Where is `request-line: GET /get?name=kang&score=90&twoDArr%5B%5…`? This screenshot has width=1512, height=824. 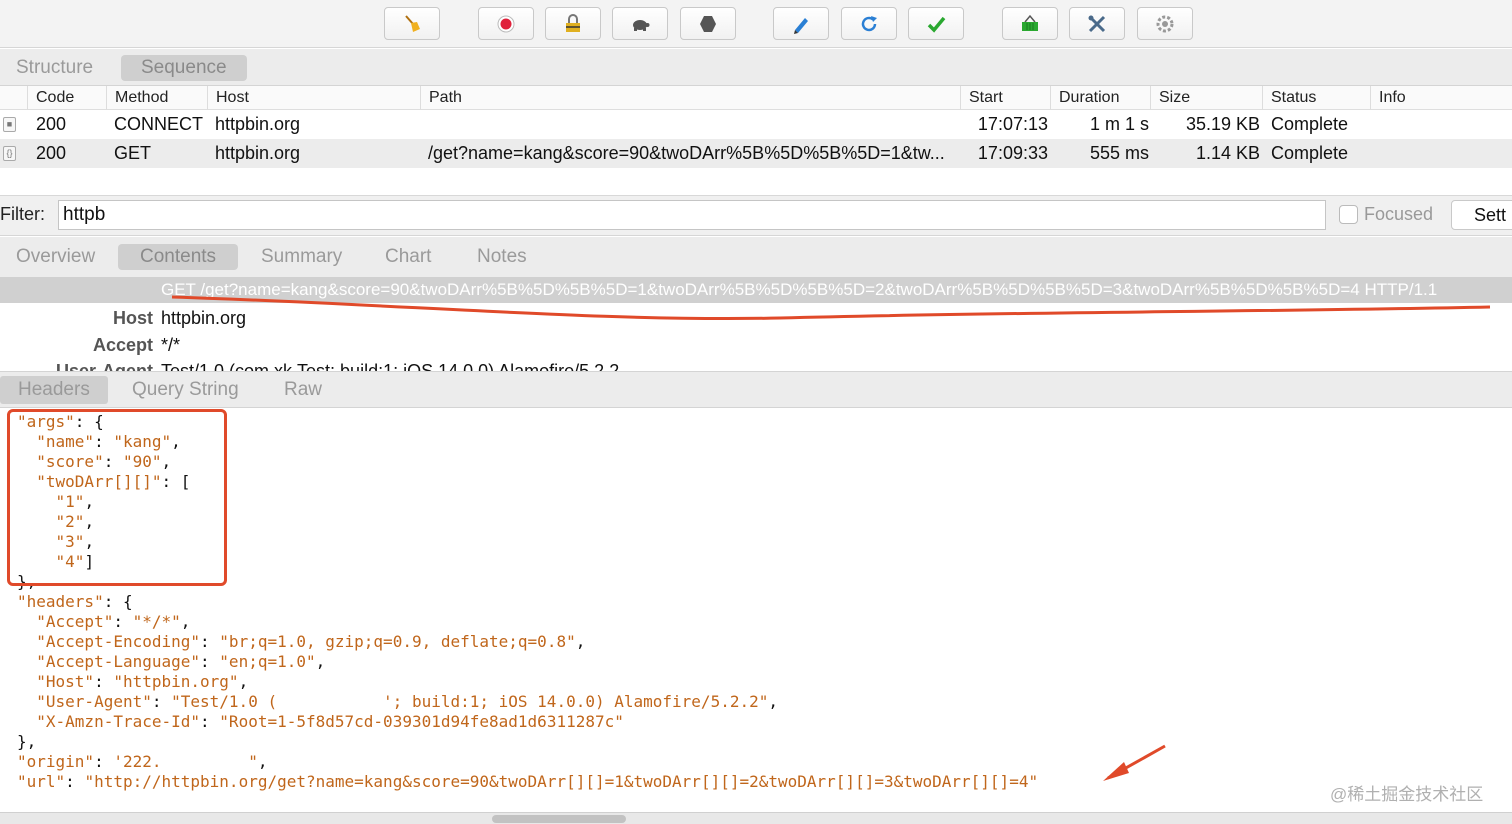
request-line: GET /get?name=kang&score=90&twoDArr%5B%5… is located at coordinates (756, 290).